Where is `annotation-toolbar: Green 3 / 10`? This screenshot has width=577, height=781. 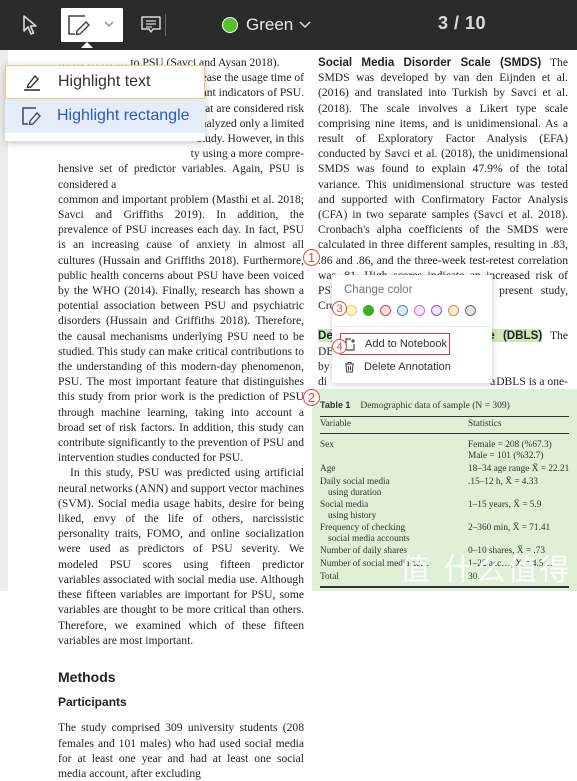 annotation-toolbar: Green 3 / 10 is located at coordinates (288, 25).